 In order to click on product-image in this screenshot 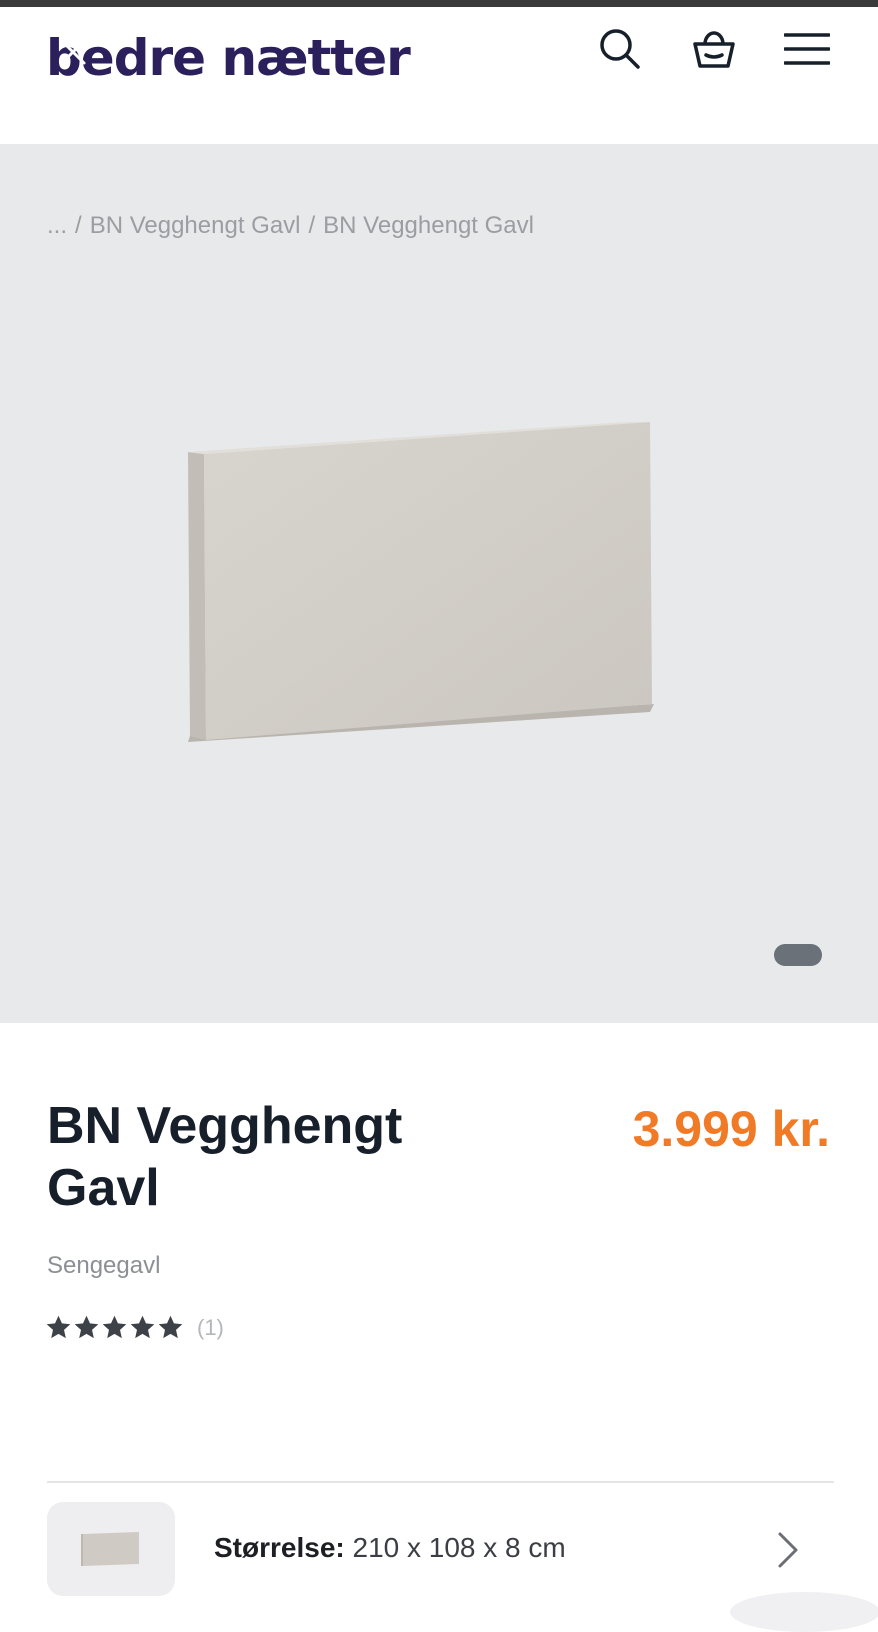, I will do `click(421, 582)`.